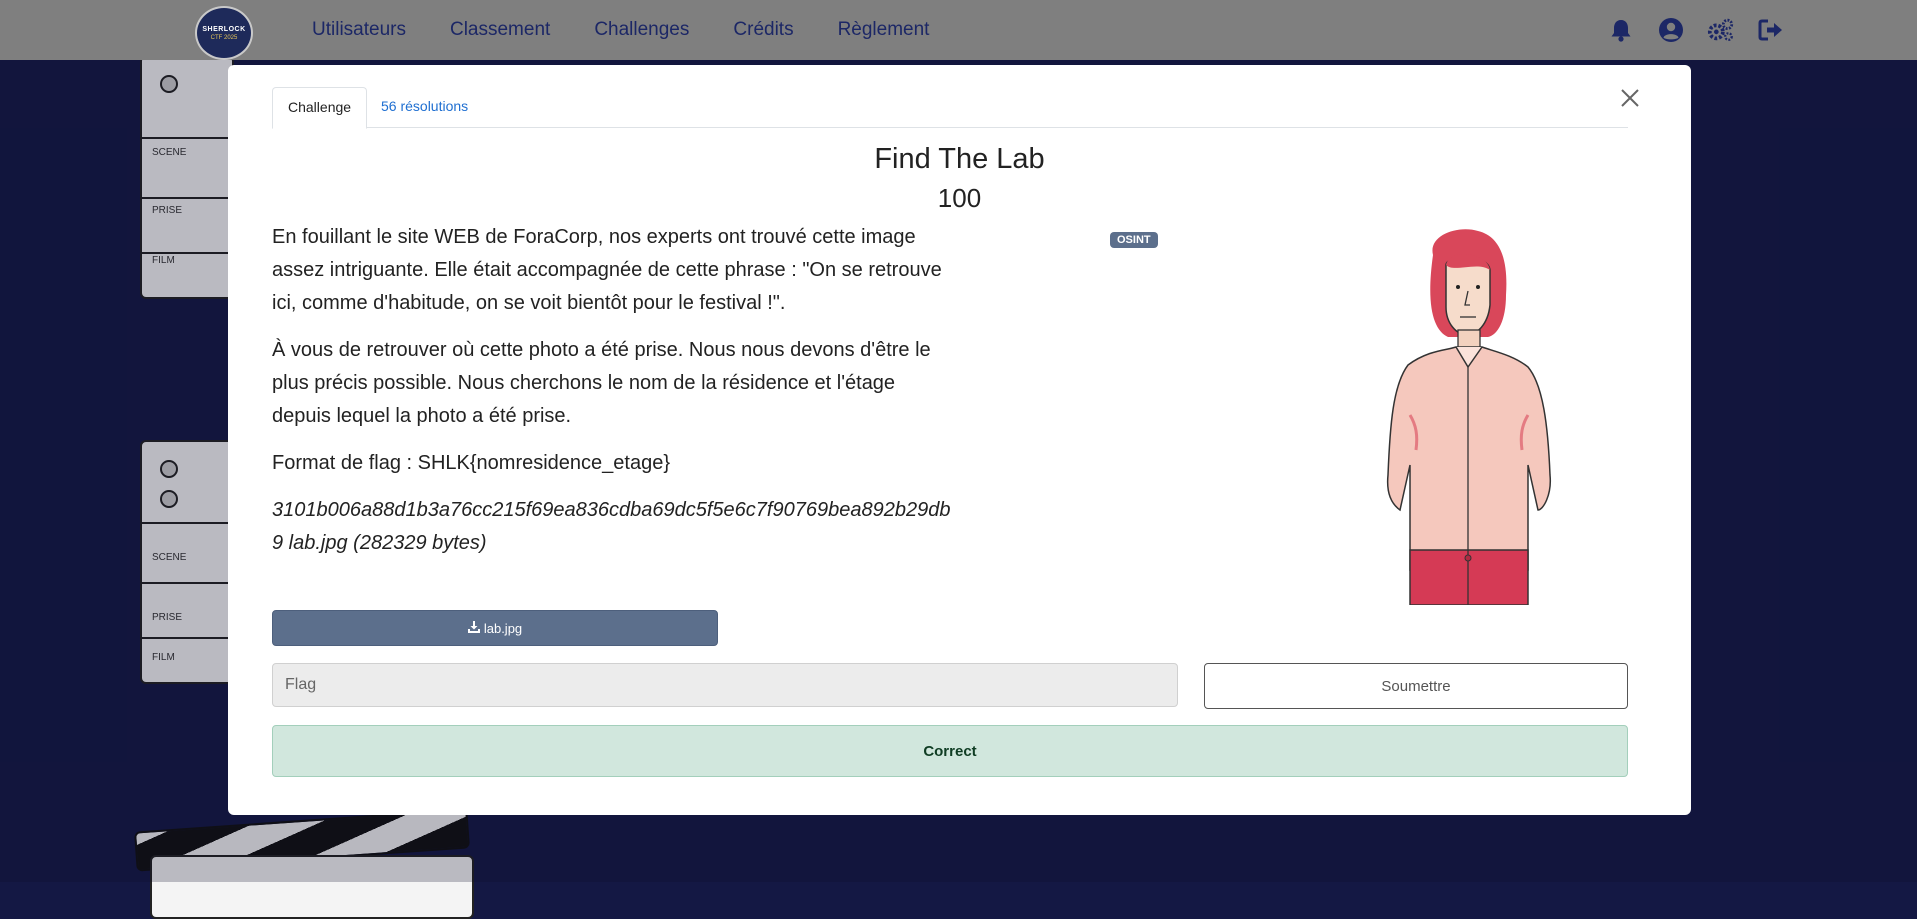  What do you see at coordinates (1468, 415) in the screenshot?
I see `character-illustration` at bounding box center [1468, 415].